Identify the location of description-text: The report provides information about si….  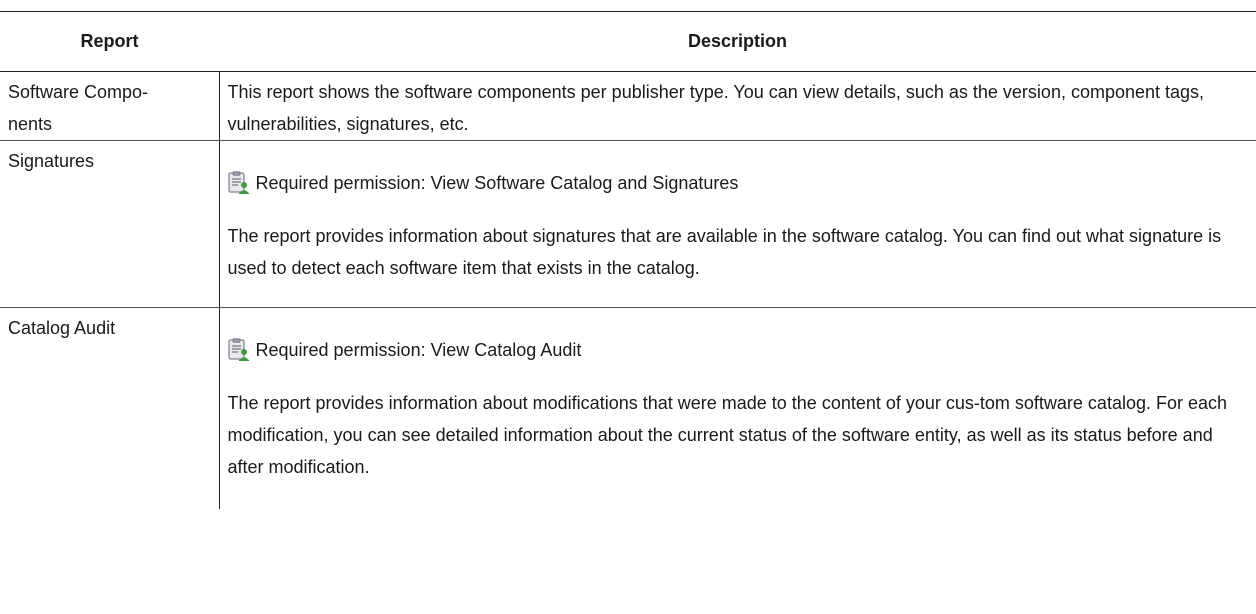
(724, 252).